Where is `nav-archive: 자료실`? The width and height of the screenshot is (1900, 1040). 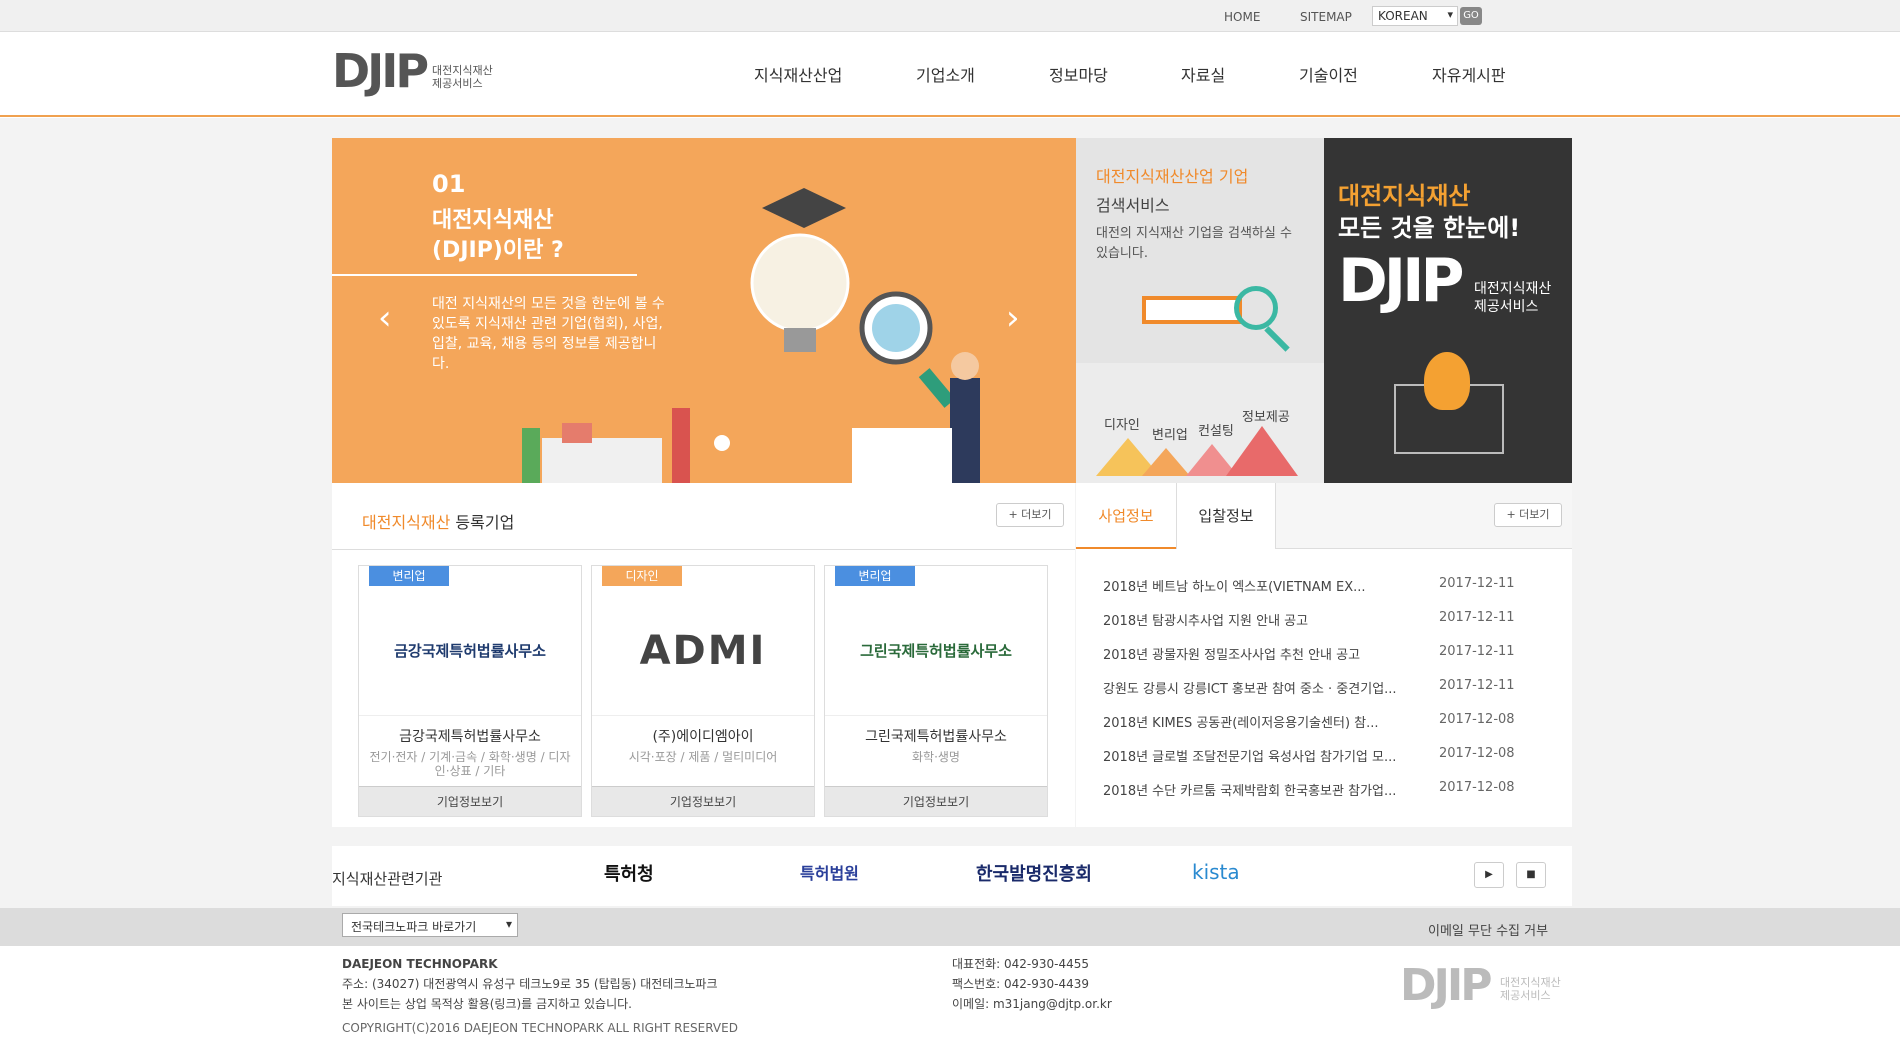 nav-archive: 자료실 is located at coordinates (1203, 74).